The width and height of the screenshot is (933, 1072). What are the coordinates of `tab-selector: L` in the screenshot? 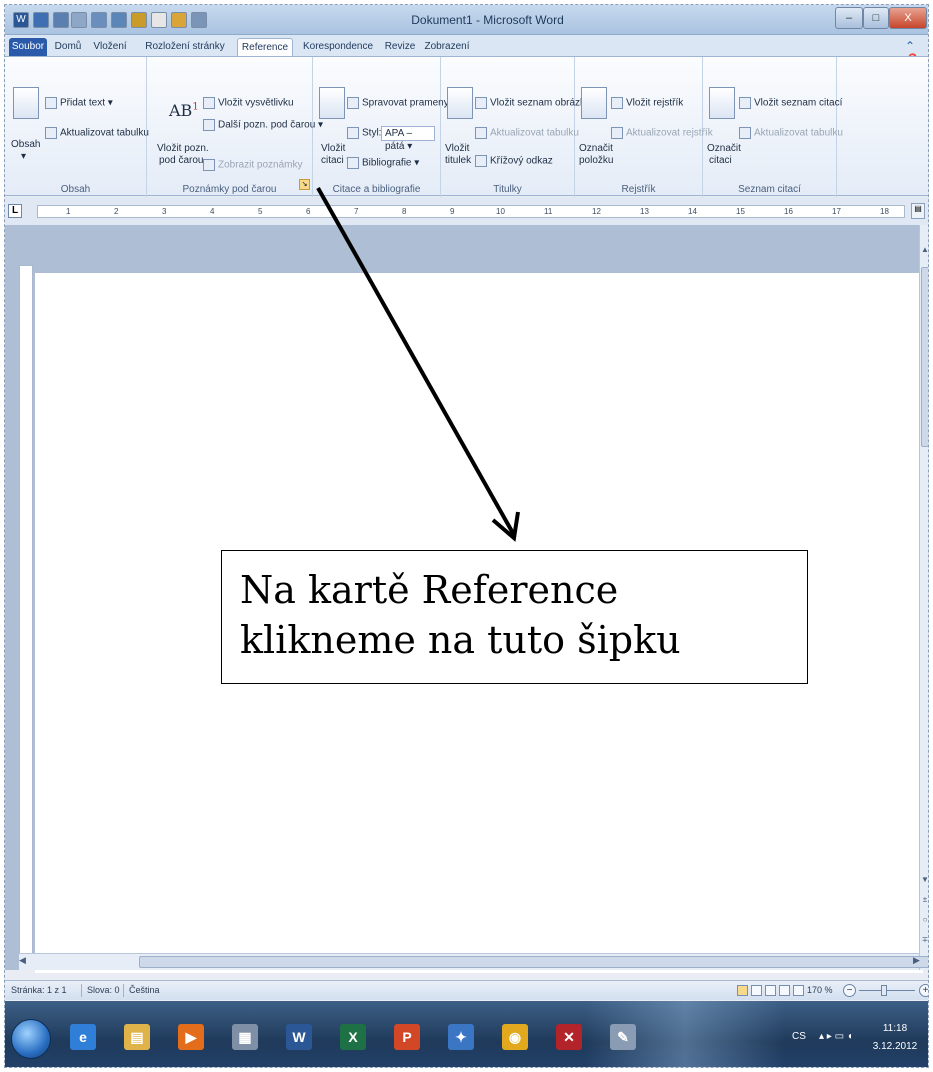 It's located at (15, 211).